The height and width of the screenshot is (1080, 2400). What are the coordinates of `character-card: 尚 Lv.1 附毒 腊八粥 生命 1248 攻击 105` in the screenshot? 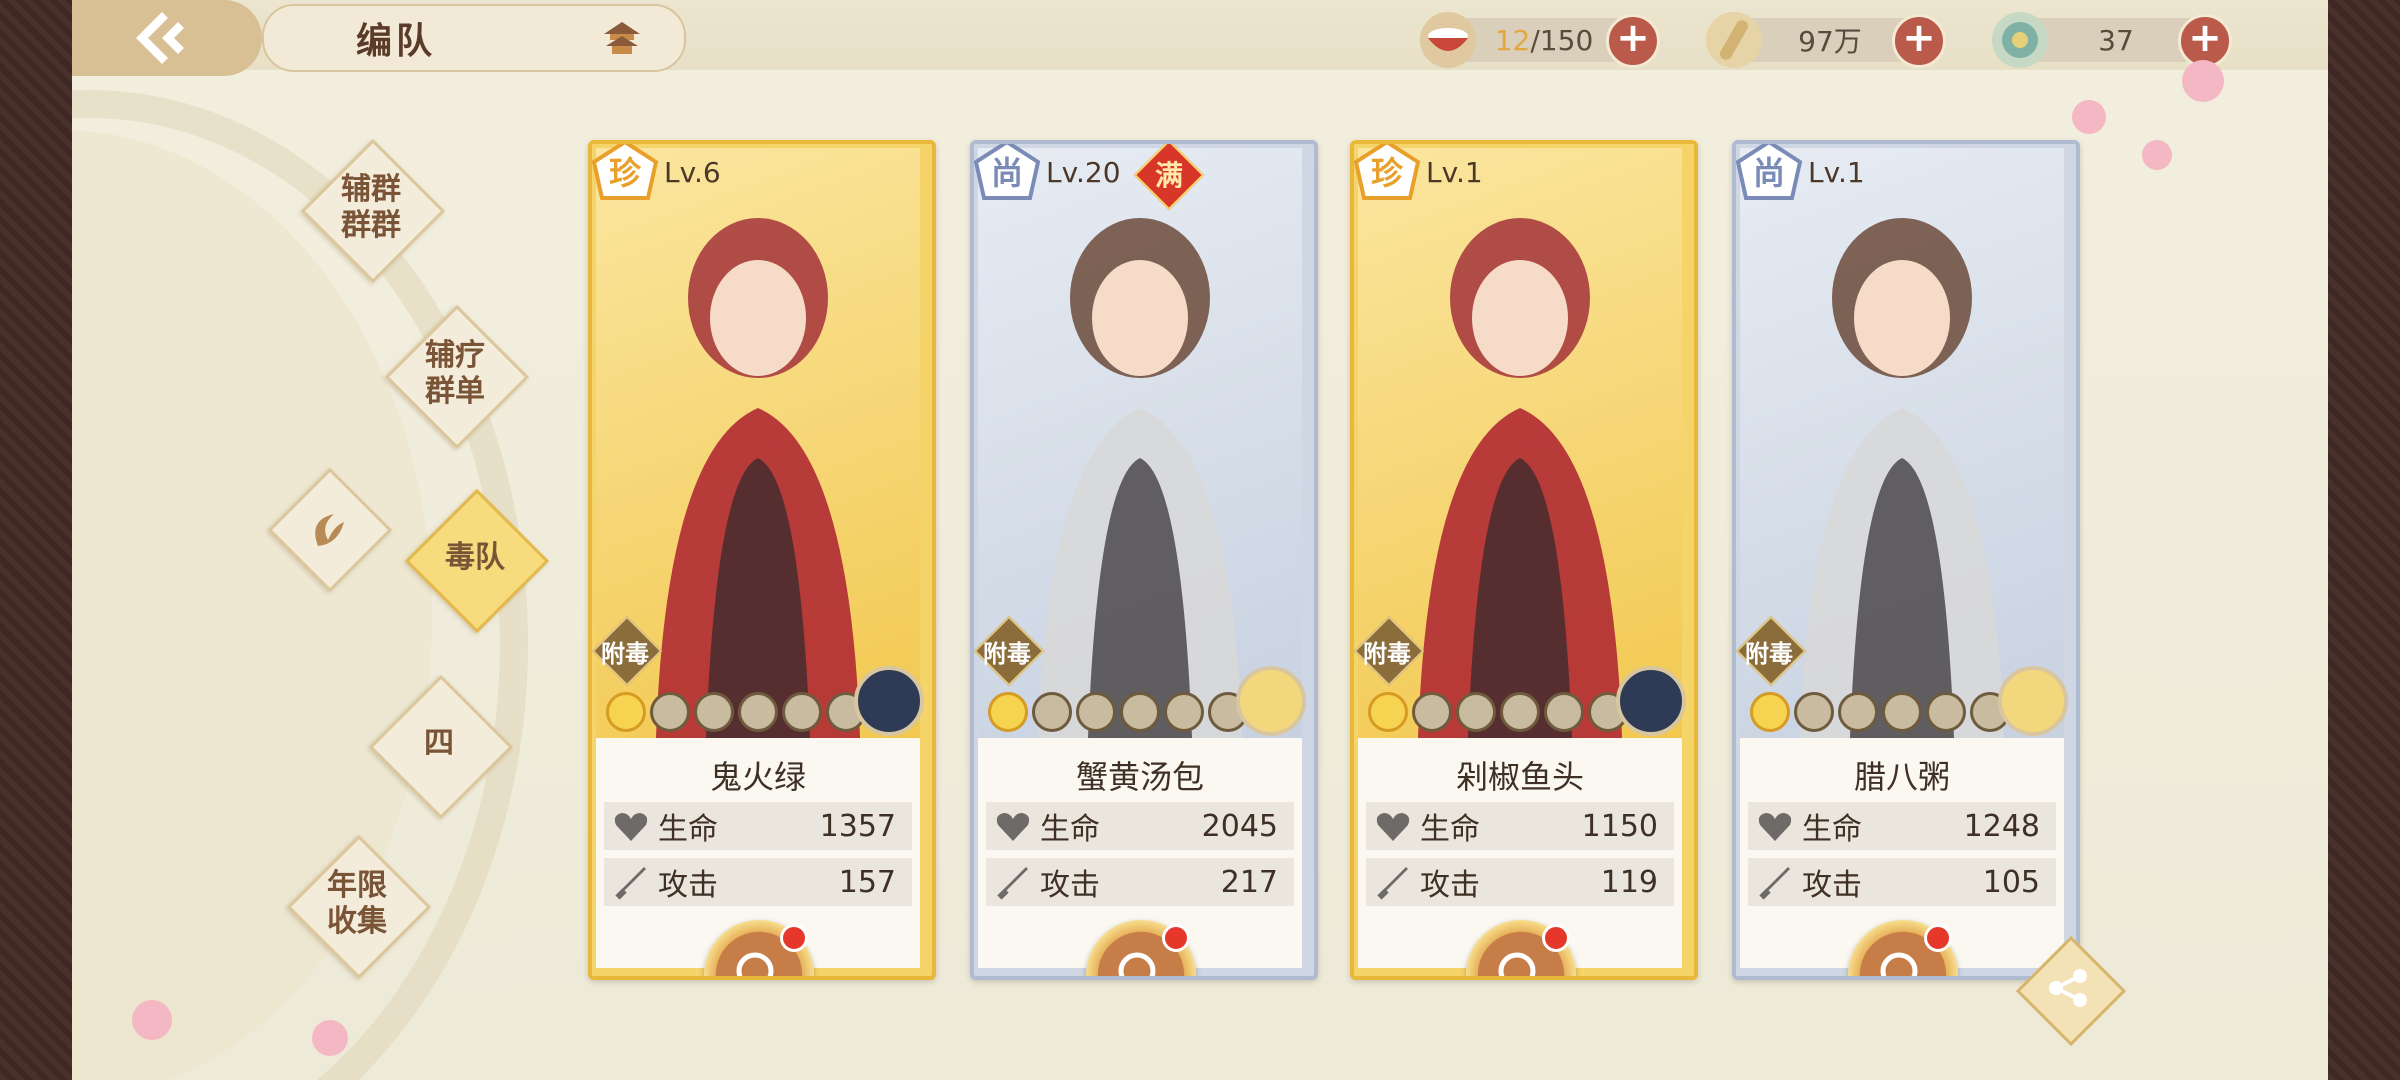 It's located at (1906, 560).